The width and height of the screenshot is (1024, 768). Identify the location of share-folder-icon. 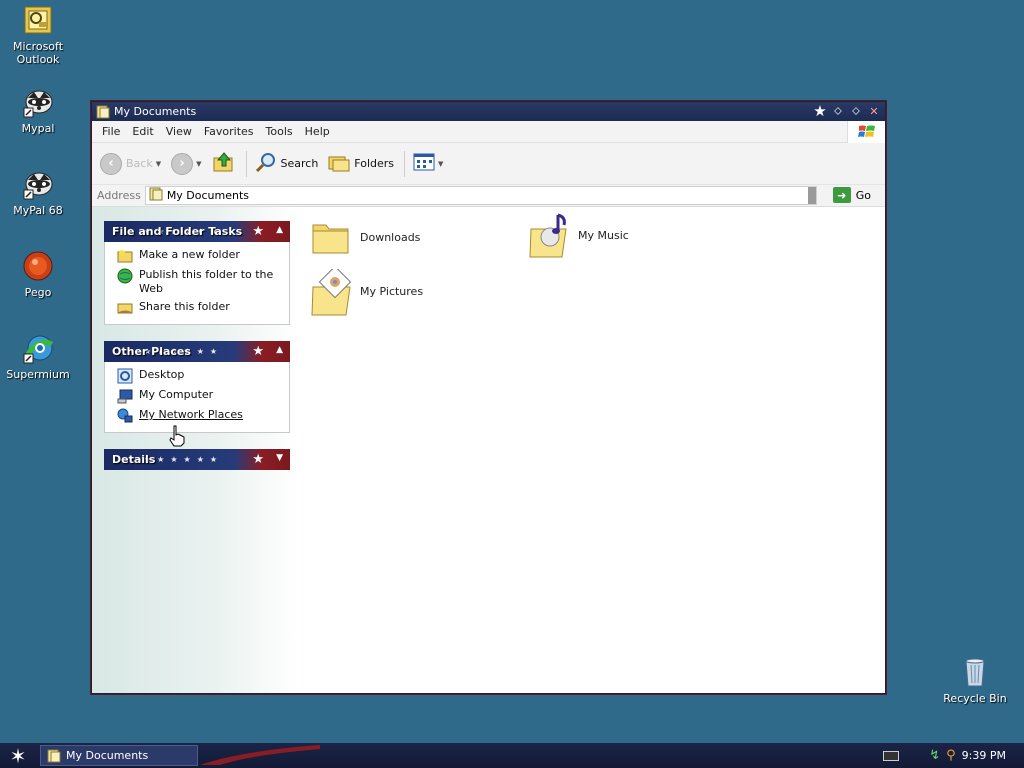
(125, 308).